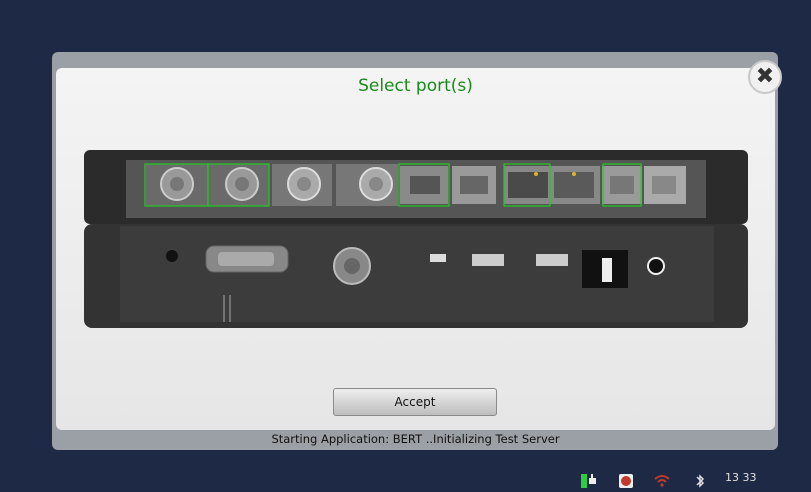 The image size is (811, 492). What do you see at coordinates (415, 402) in the screenshot?
I see `accept-button: Accept` at bounding box center [415, 402].